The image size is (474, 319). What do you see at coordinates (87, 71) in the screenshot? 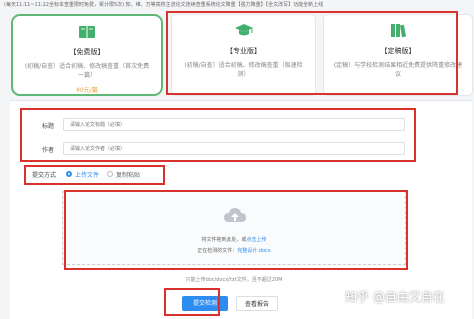
I see `plan-desc: (初稿/自查）适合初稿、修改稿查重（首次免费一篇）` at bounding box center [87, 71].